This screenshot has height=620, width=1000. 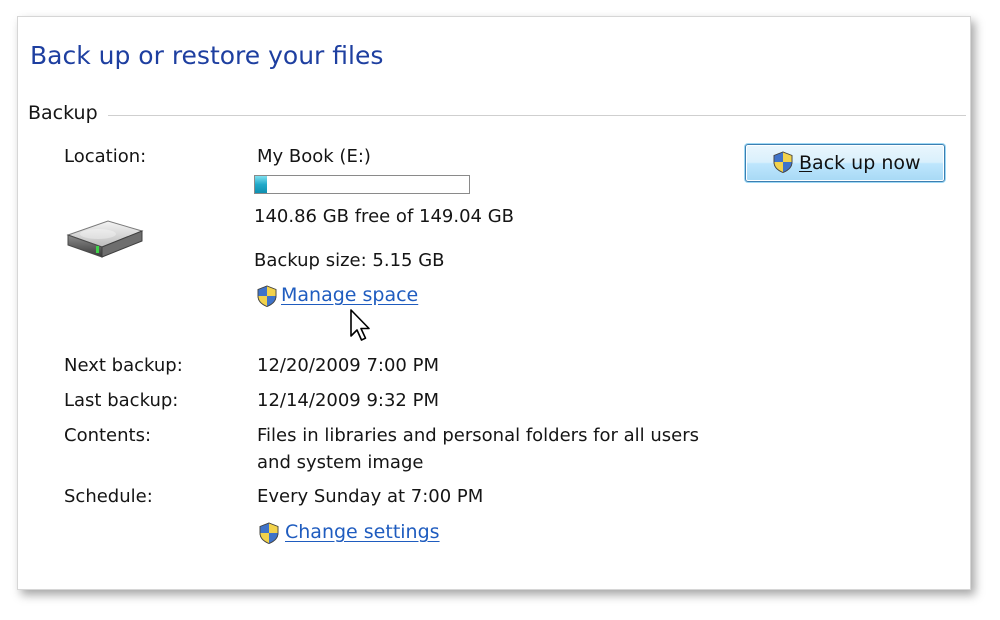 What do you see at coordinates (105, 156) in the screenshot?
I see `location-label: Location:` at bounding box center [105, 156].